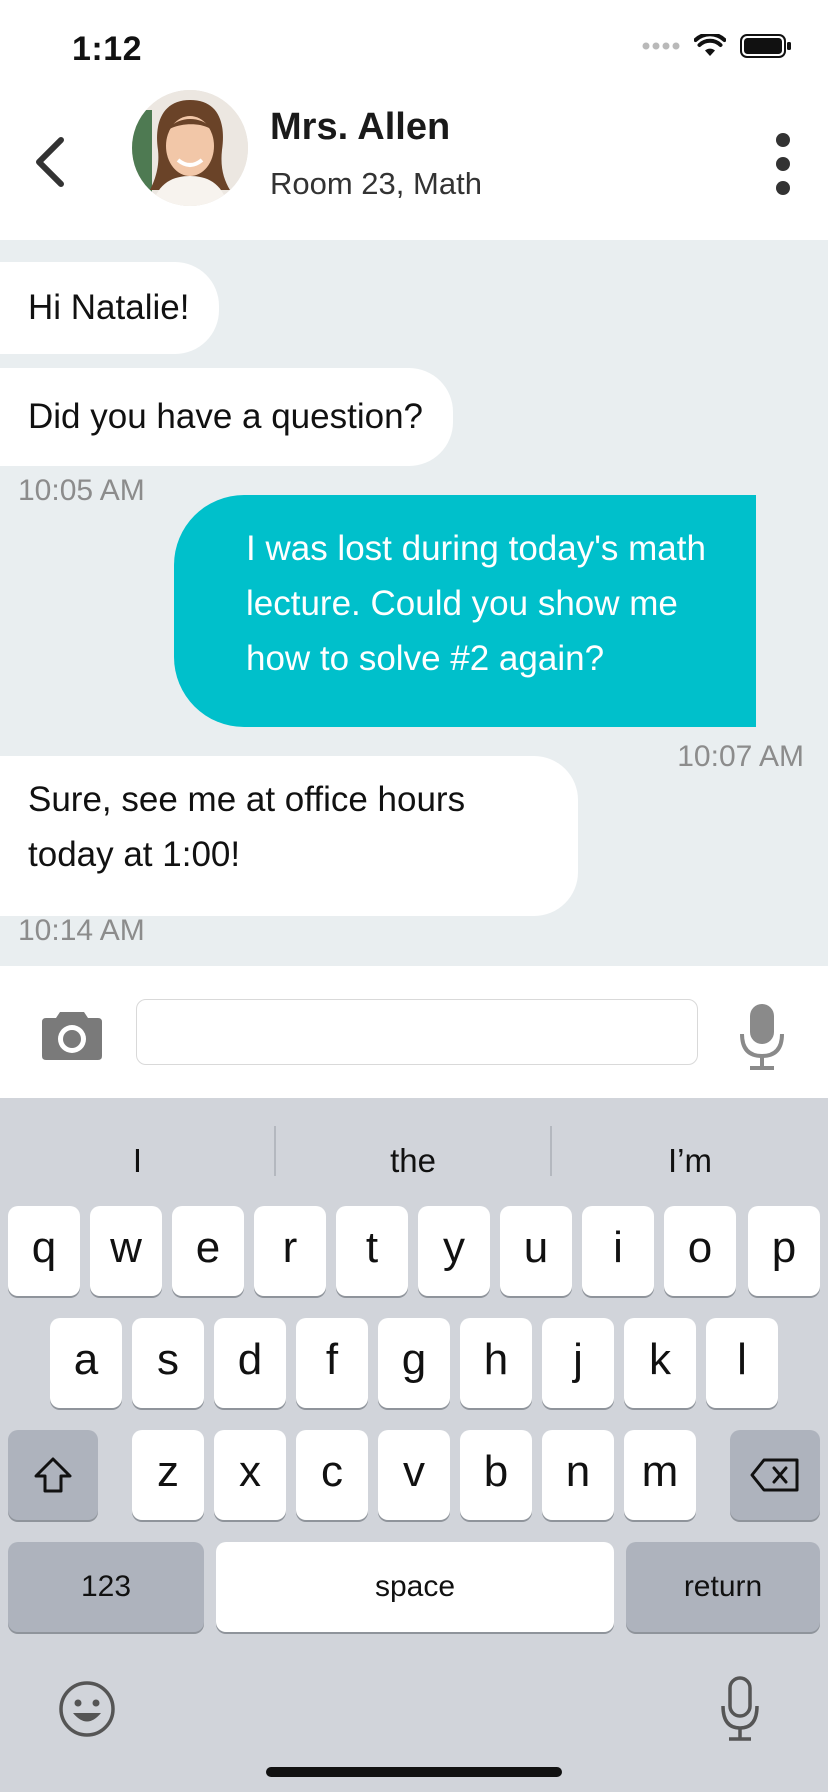 The height and width of the screenshot is (1792, 828). Describe the element at coordinates (226, 417) in the screenshot. I see `incoming-message: Did you have a question?` at that location.